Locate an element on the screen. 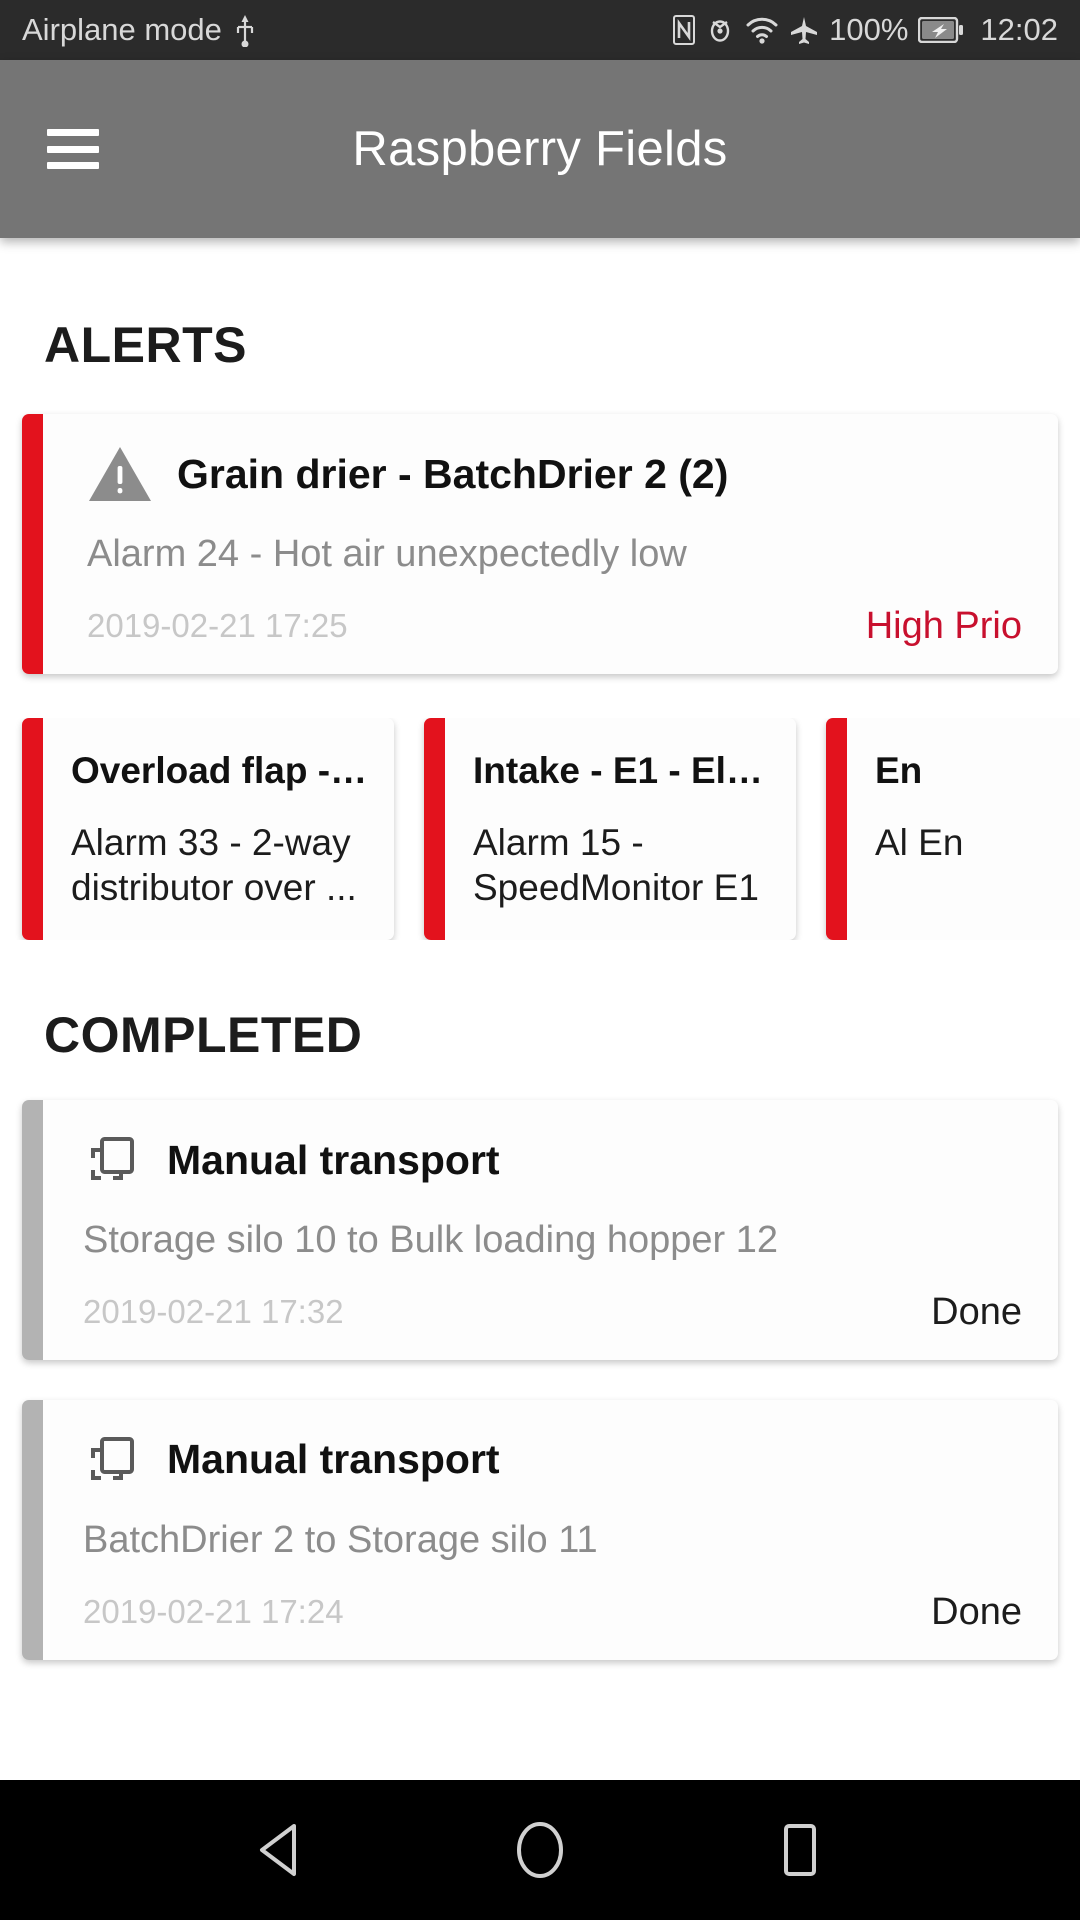 This screenshot has width=1080, height=1920. warning-triangle-icon is located at coordinates (120, 474).